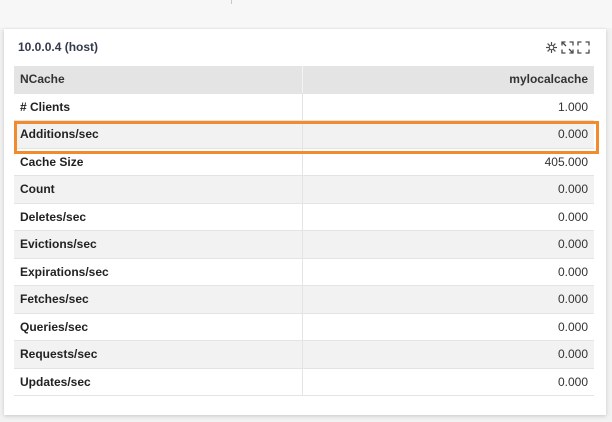 Image resolution: width=612 pixels, height=422 pixels. Describe the element at coordinates (447, 107) in the screenshot. I see `counter-value: 1.000` at that location.